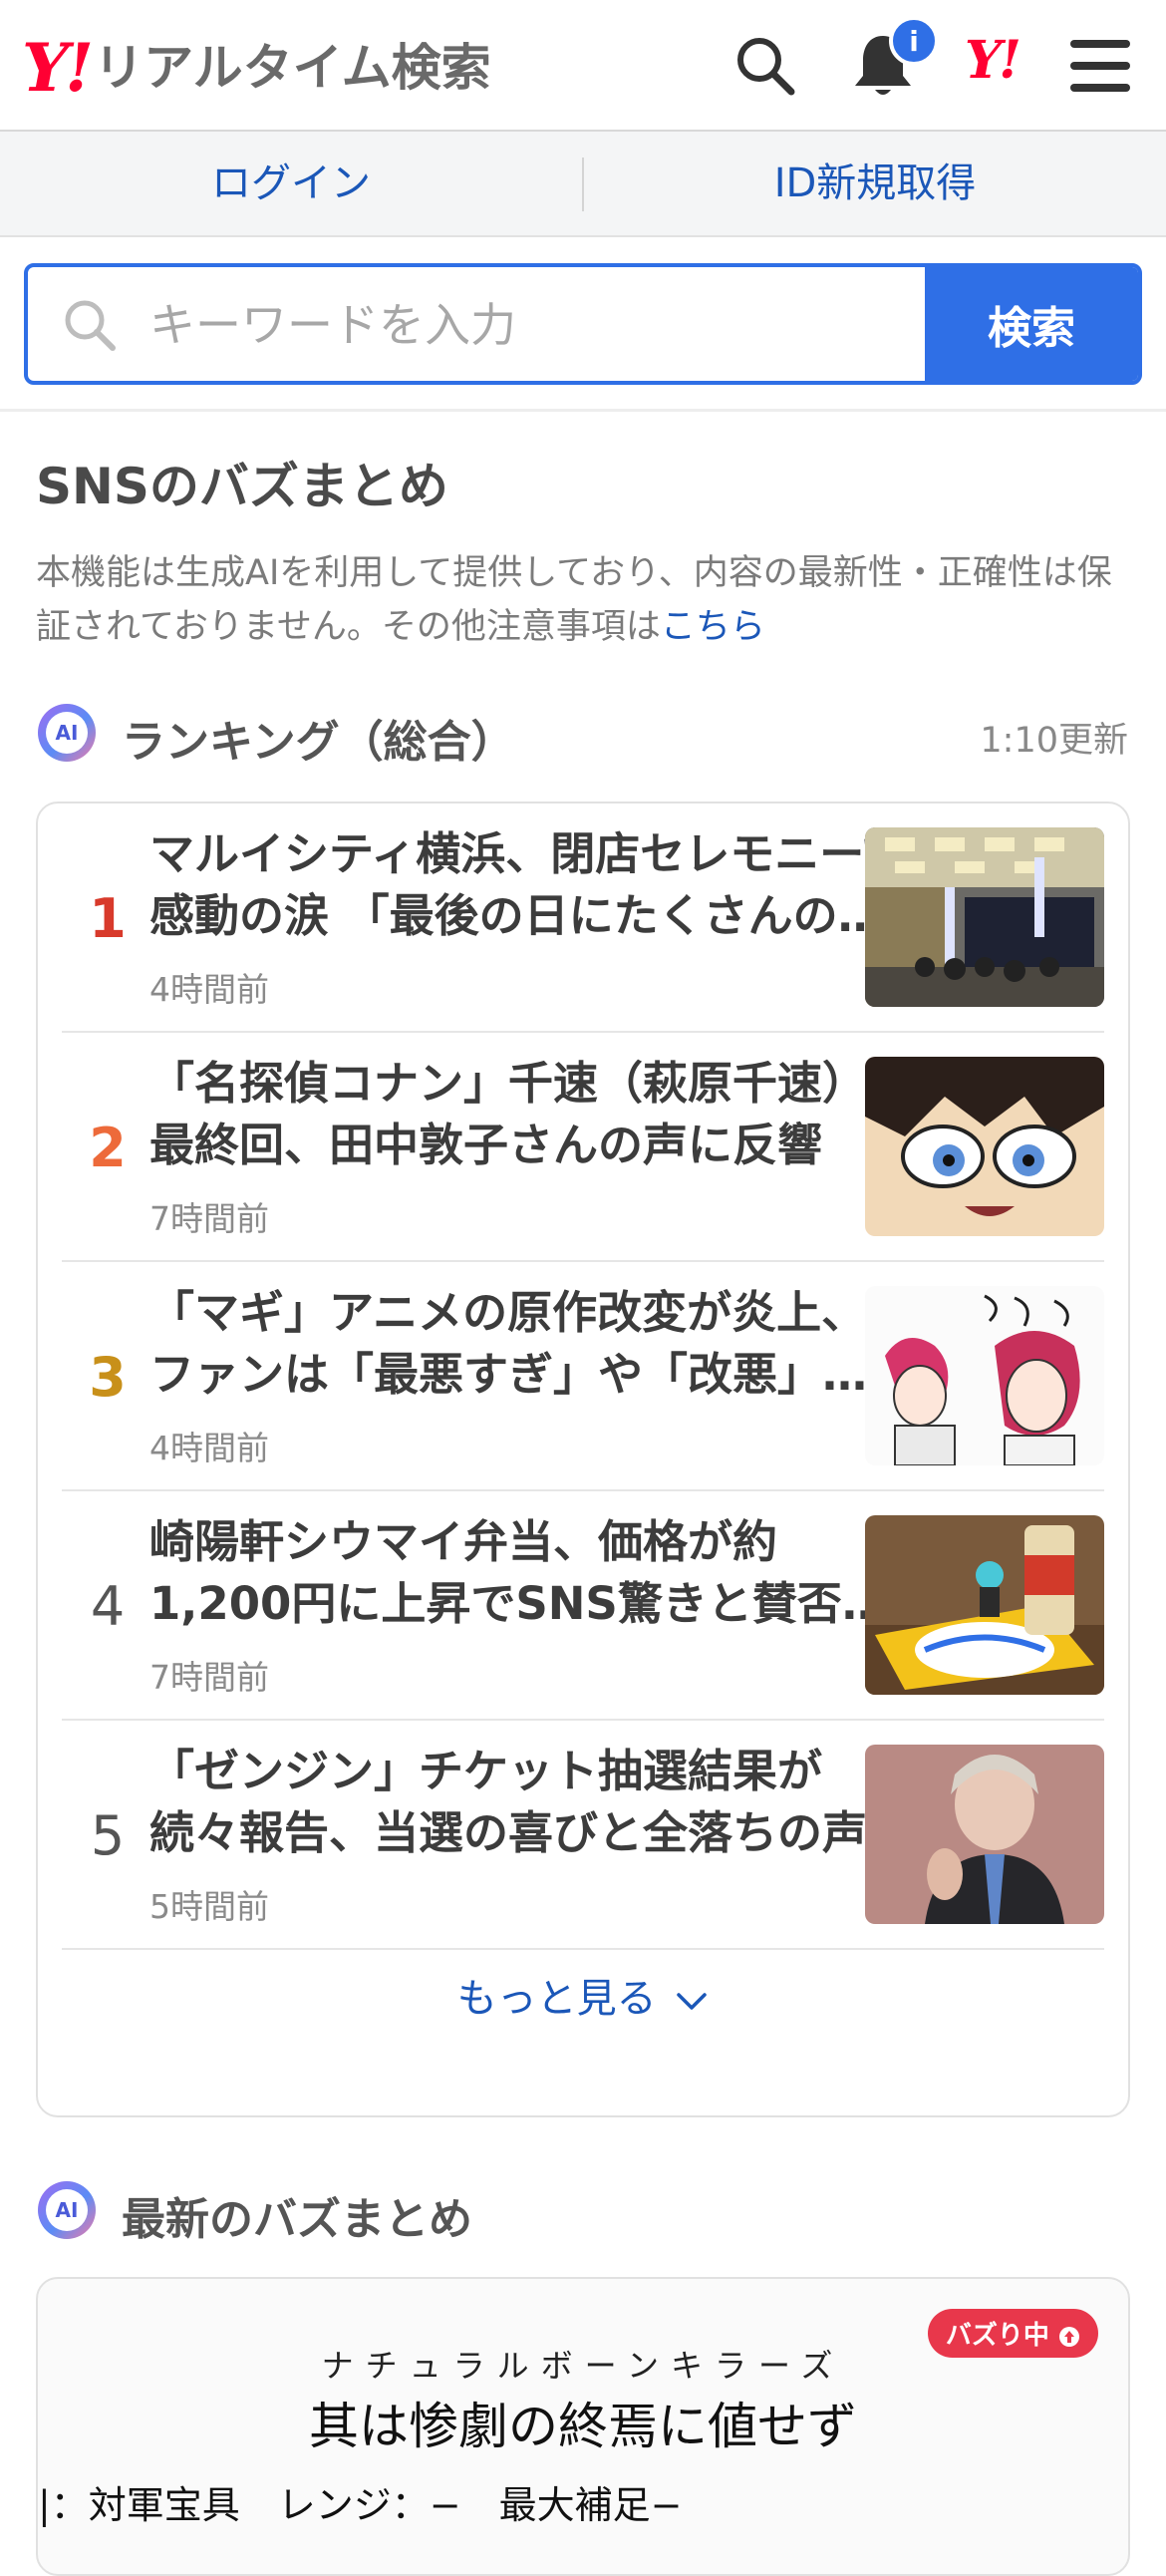 This screenshot has width=1166, height=2576. Describe the element at coordinates (583, 184) in the screenshot. I see `account-bar: ログイン ID新規取得` at that location.